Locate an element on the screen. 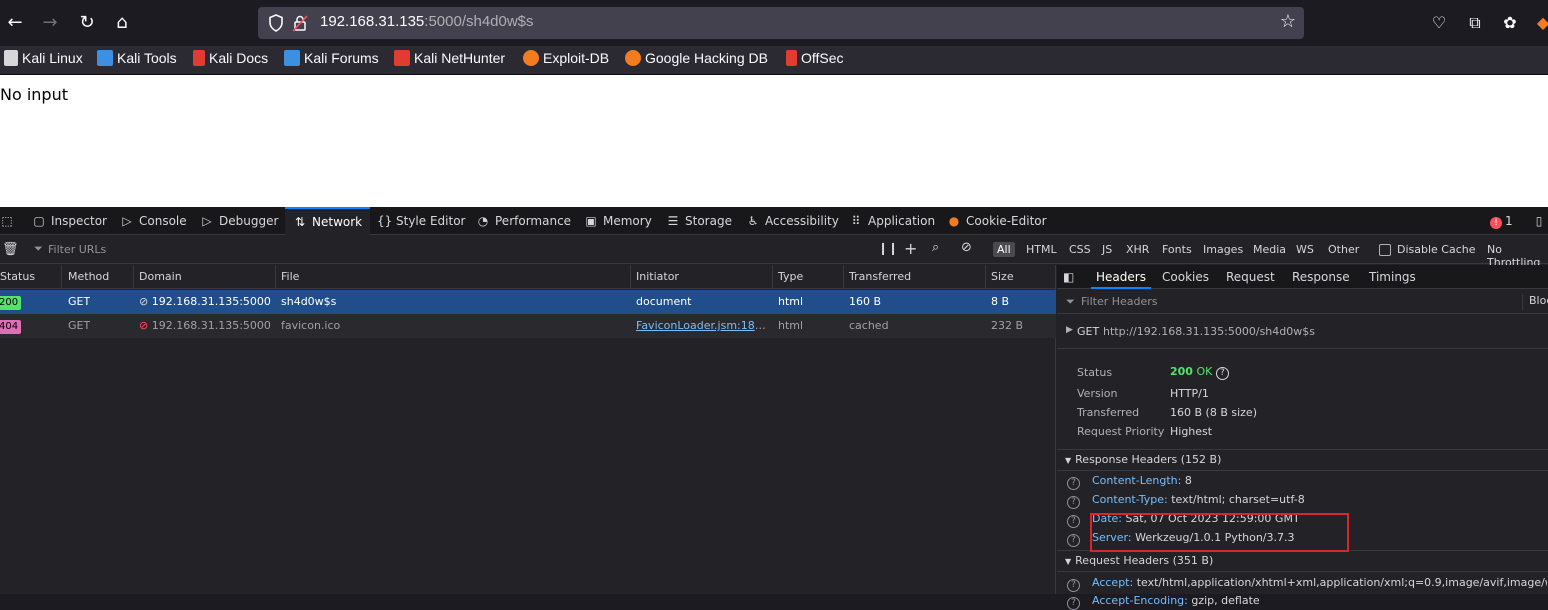  tab-memory: ▣ Memory is located at coordinates (617, 221).